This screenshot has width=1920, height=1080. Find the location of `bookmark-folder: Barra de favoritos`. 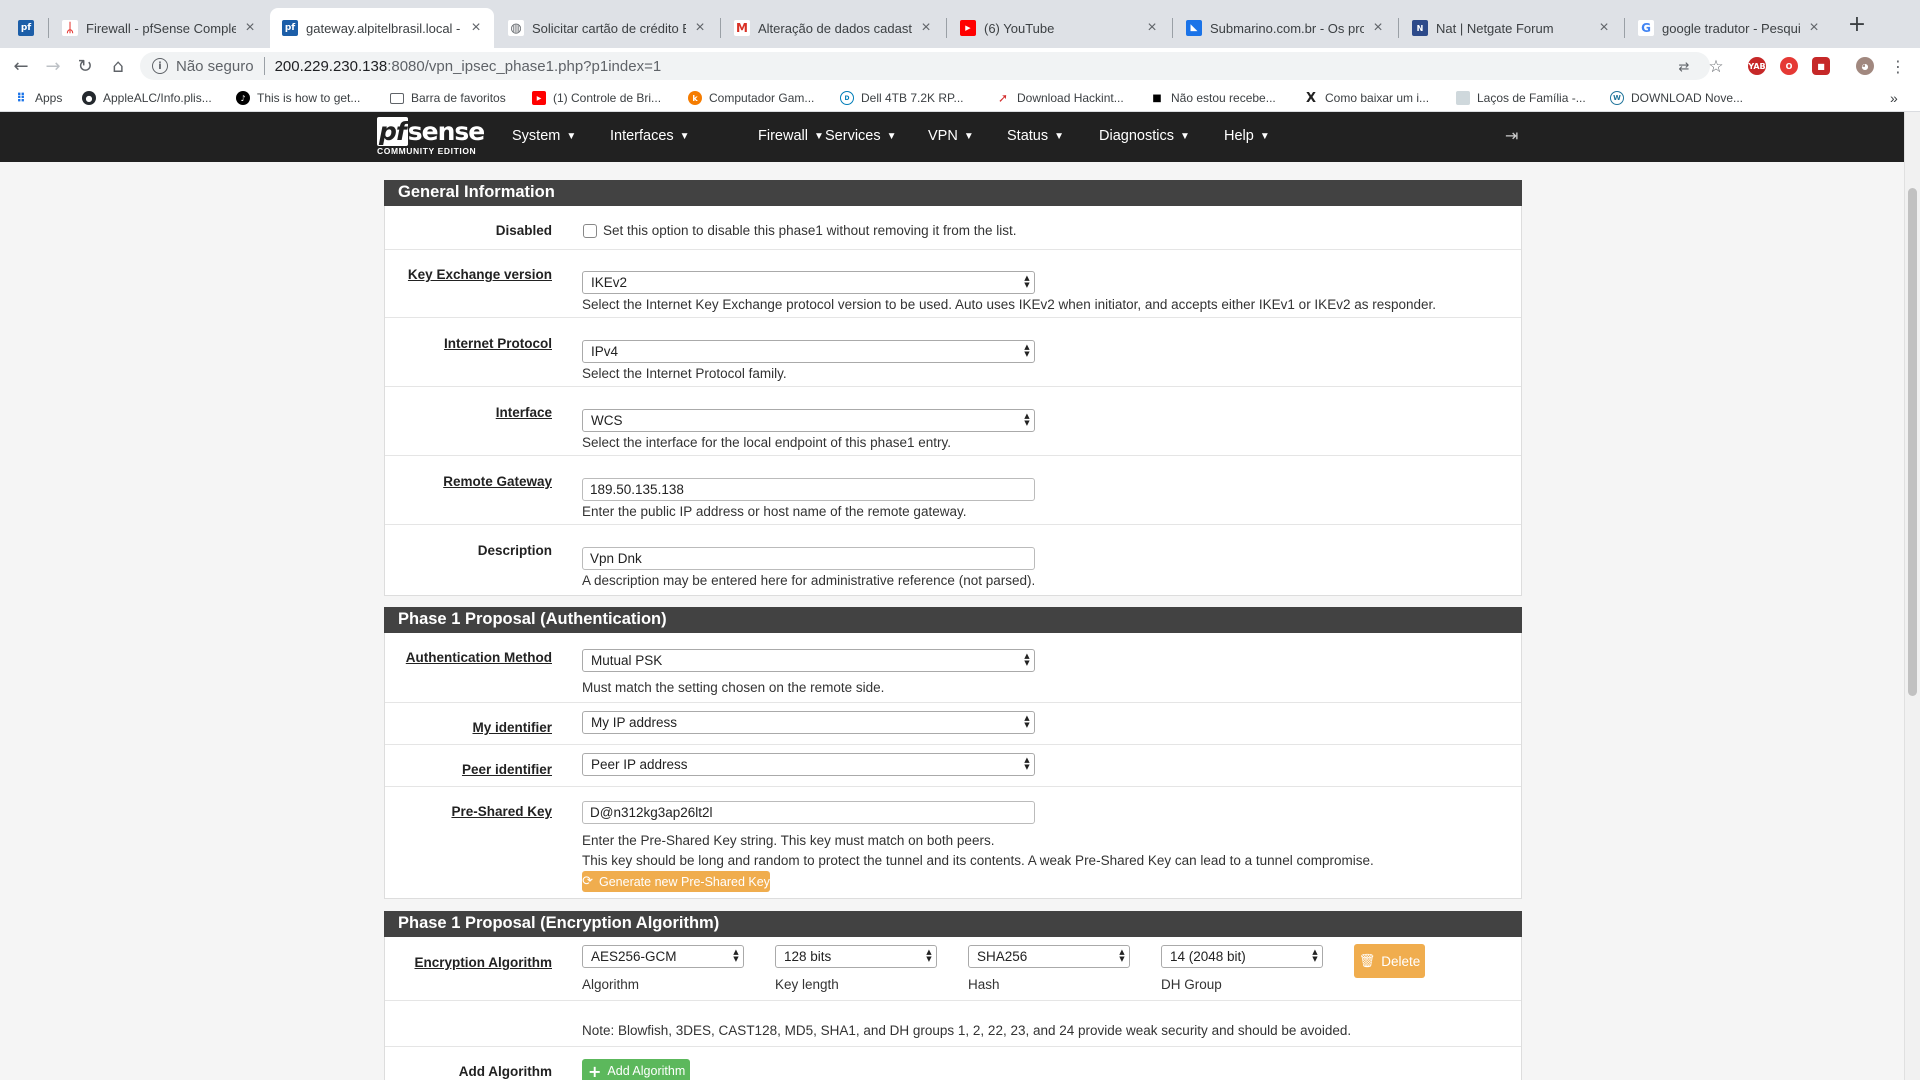

bookmark-folder: Barra de favoritos is located at coordinates (448, 98).